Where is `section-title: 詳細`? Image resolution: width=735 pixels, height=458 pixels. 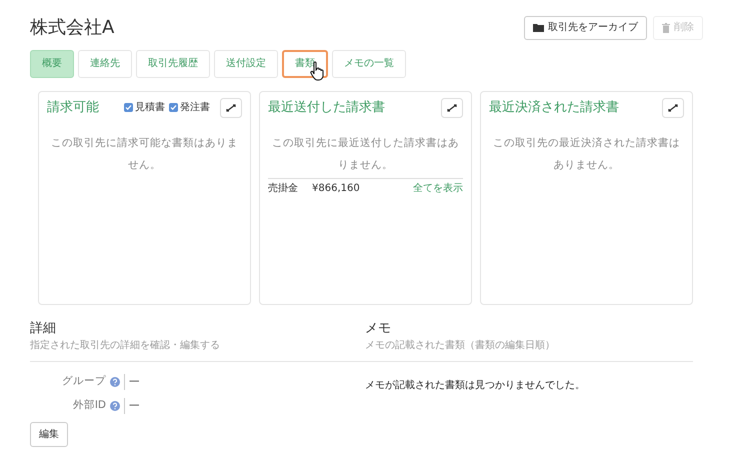
section-title: 詳細 is located at coordinates (43, 329).